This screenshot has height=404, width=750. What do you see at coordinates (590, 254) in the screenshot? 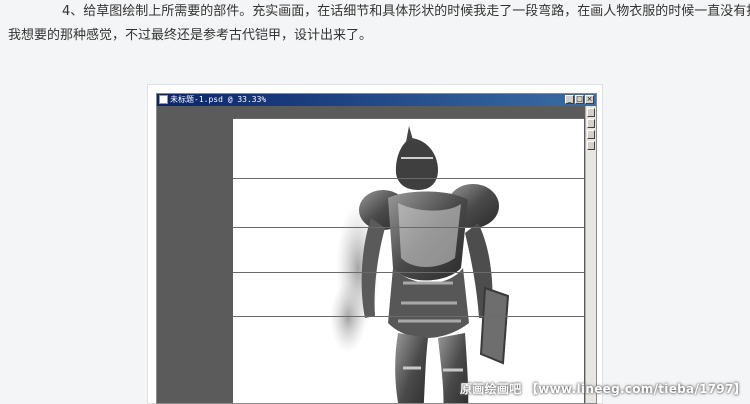
I see `vertical-scrollbar` at bounding box center [590, 254].